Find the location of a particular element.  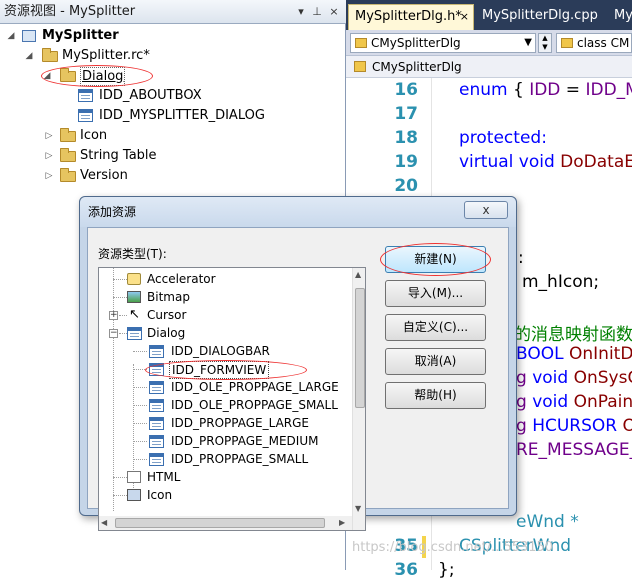

help-button-label: 帮助(H) is located at coordinates (435, 395).